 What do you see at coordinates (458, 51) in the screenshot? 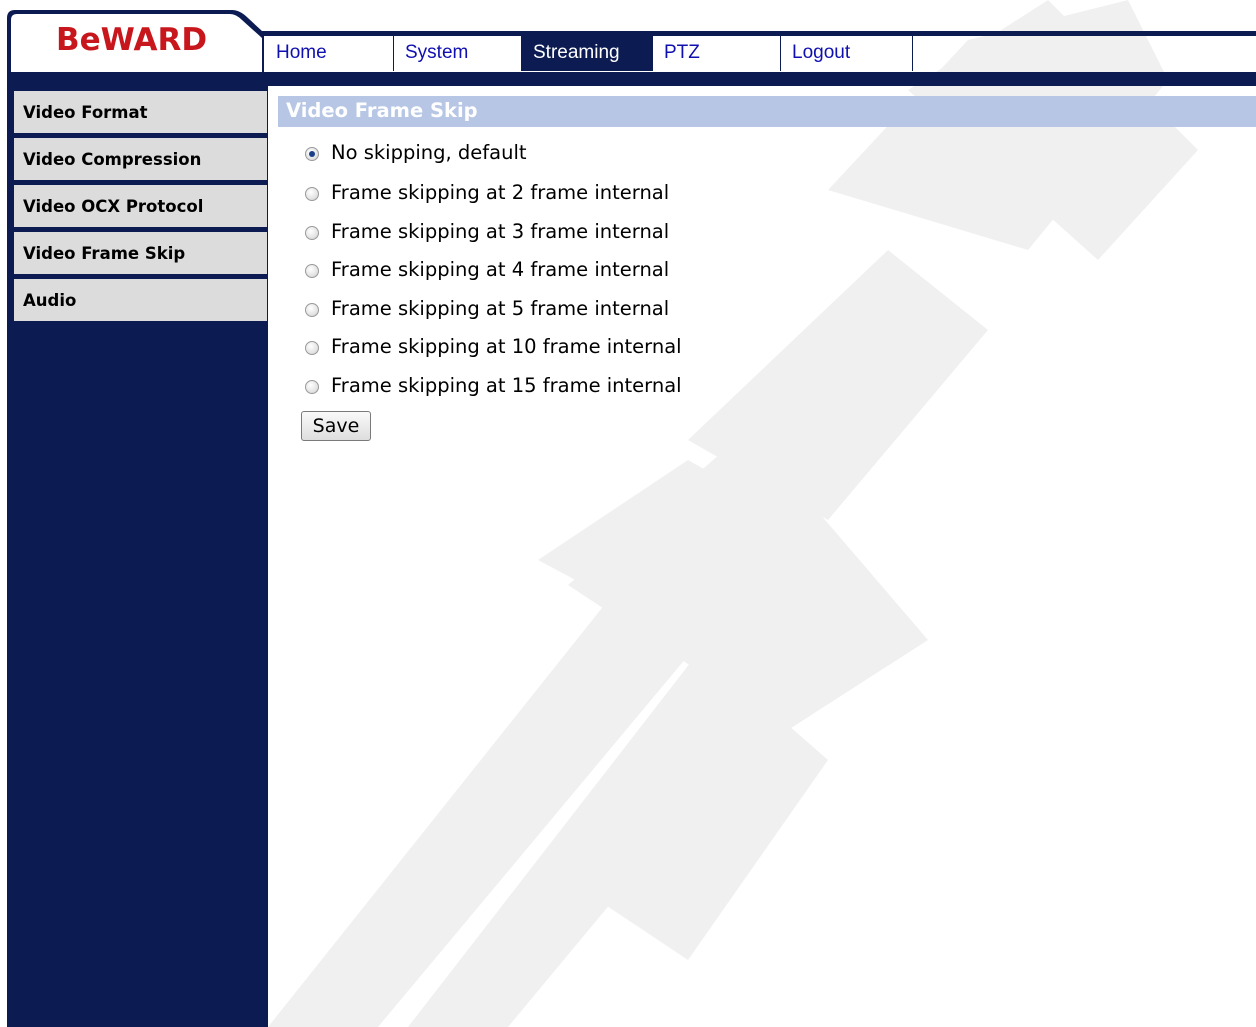
I see `tab-system: System` at bounding box center [458, 51].